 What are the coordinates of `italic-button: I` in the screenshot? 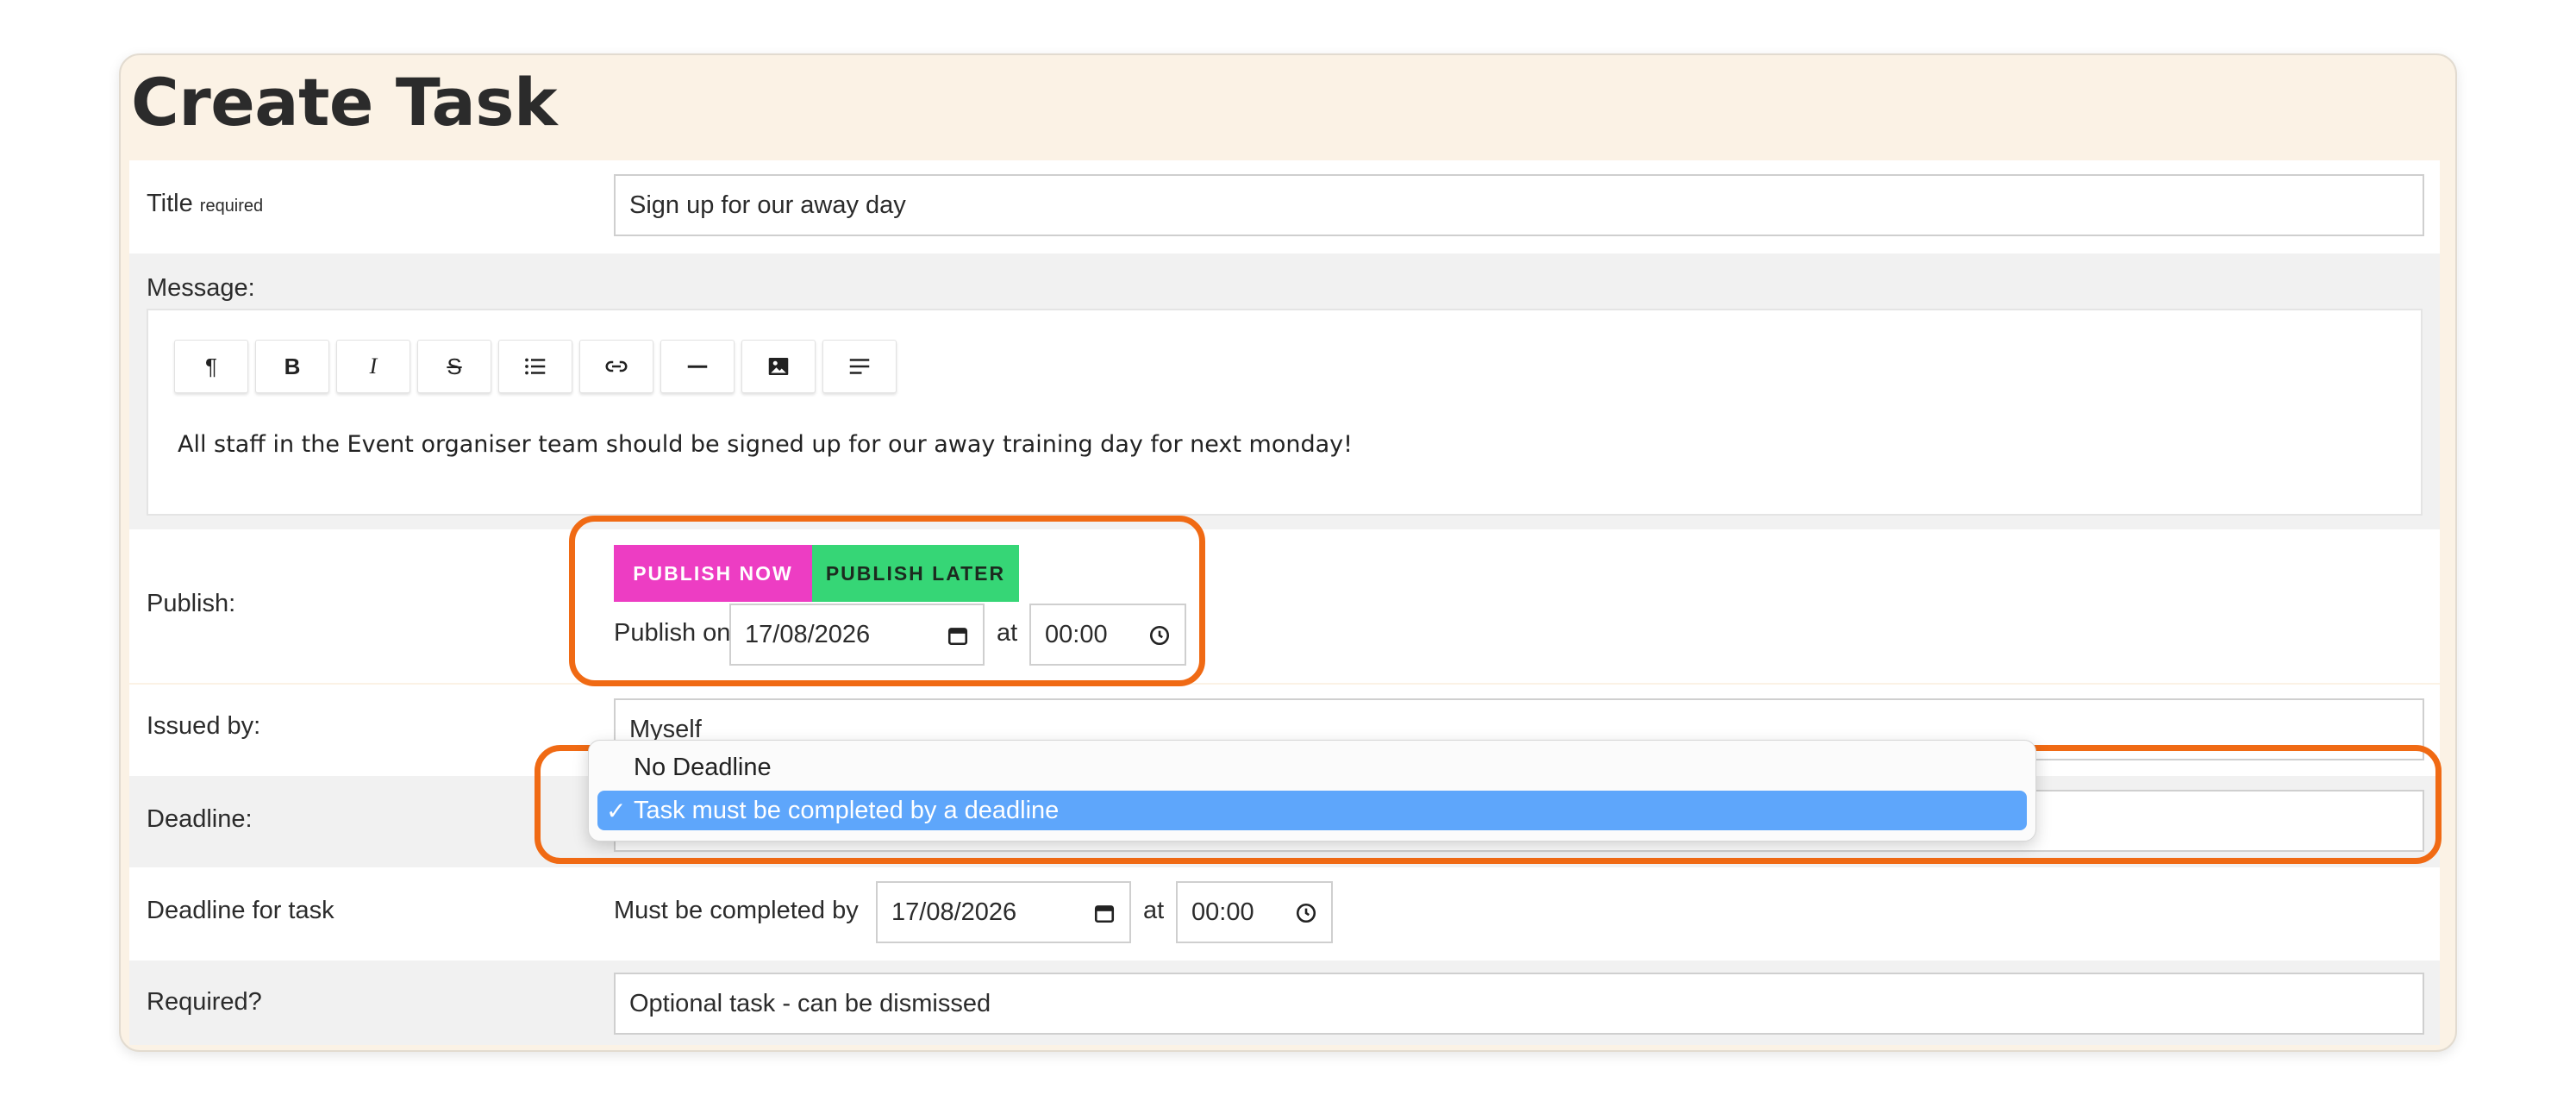 It's located at (373, 366).